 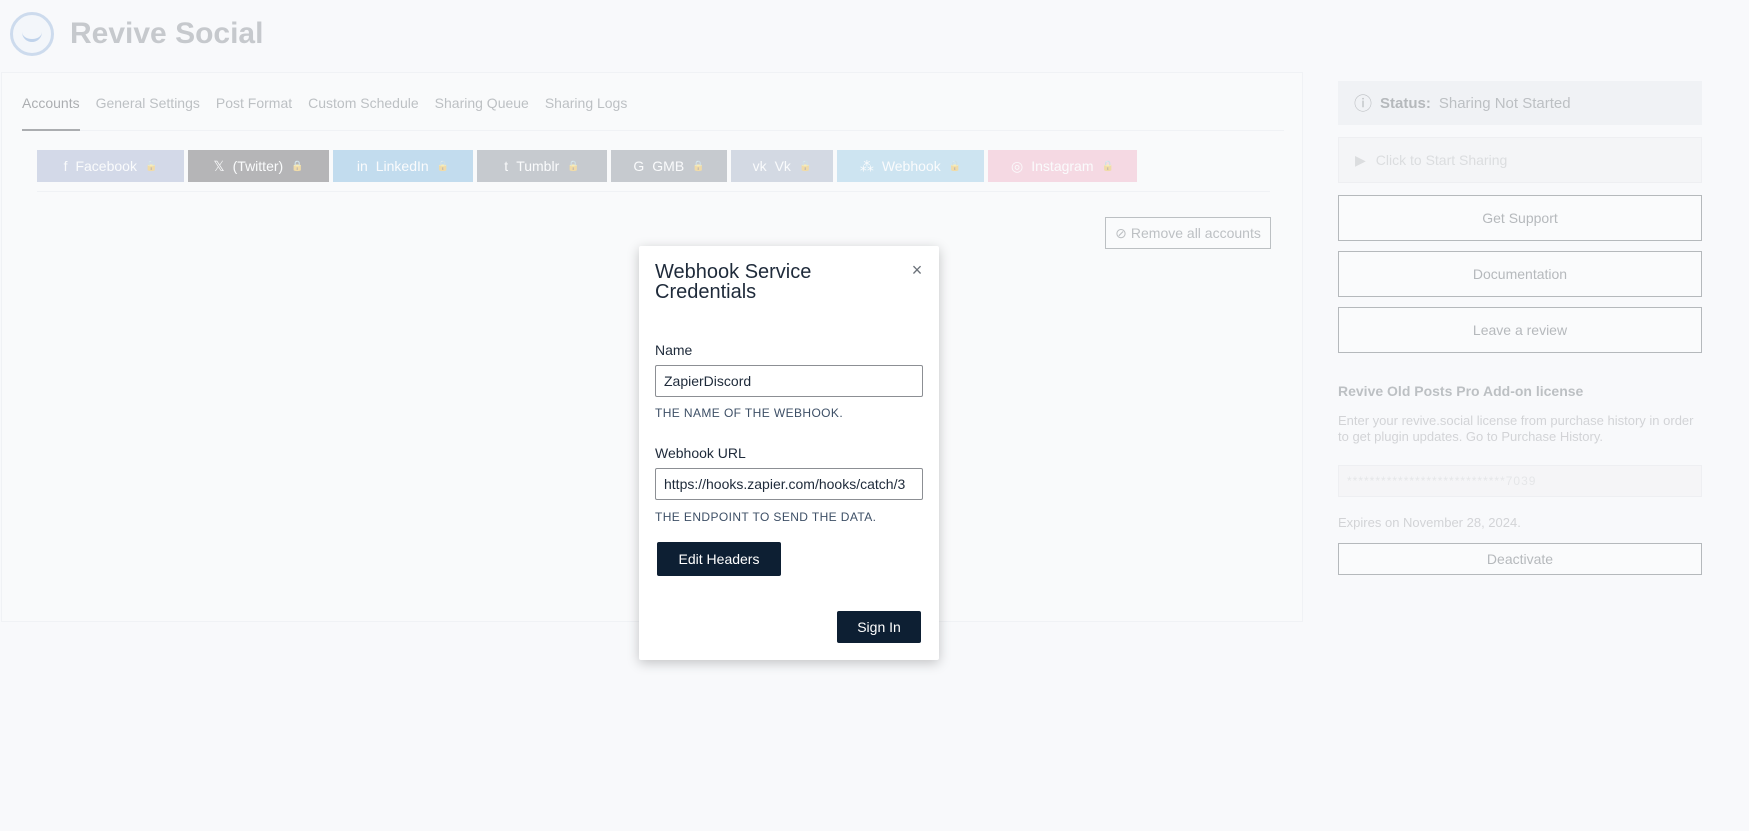 I want to click on network-button-vk: vk Vk 🔒, so click(x=782, y=166).